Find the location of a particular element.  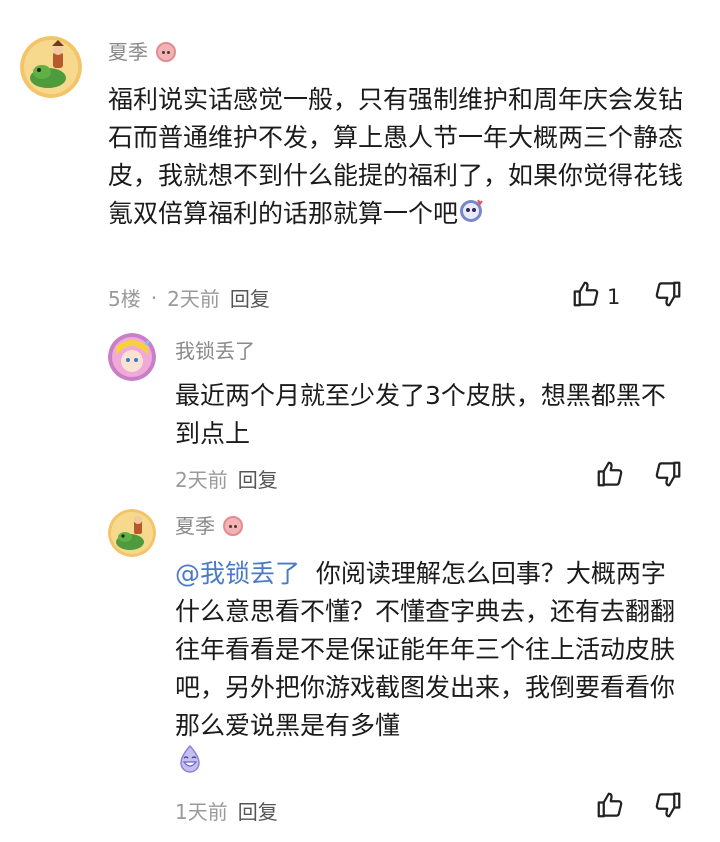

blushing-emoji-icon is located at coordinates (472, 215).